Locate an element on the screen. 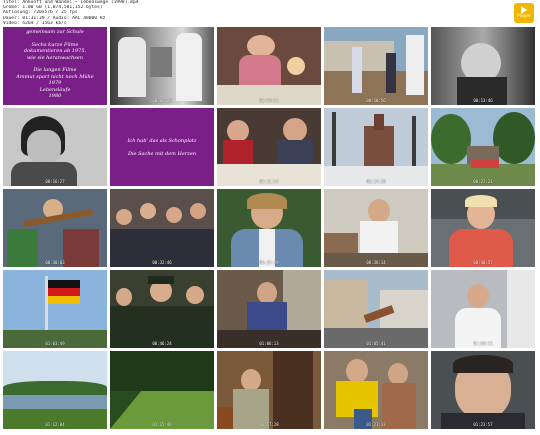 The image size is (540, 435). video-frame-thumbnail: 01:00:21 is located at coordinates (483, 309).